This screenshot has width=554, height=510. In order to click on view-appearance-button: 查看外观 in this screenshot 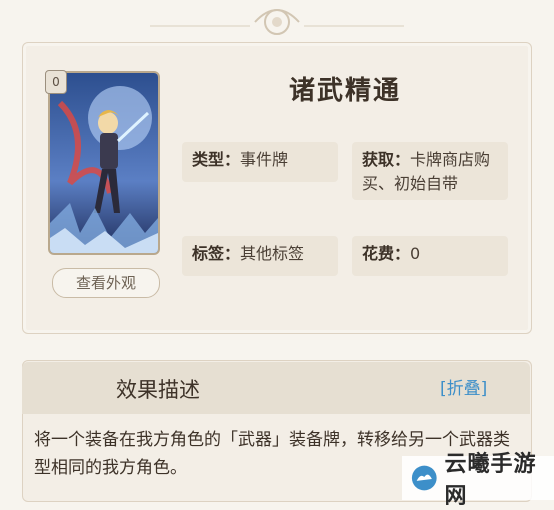, I will do `click(106, 283)`.